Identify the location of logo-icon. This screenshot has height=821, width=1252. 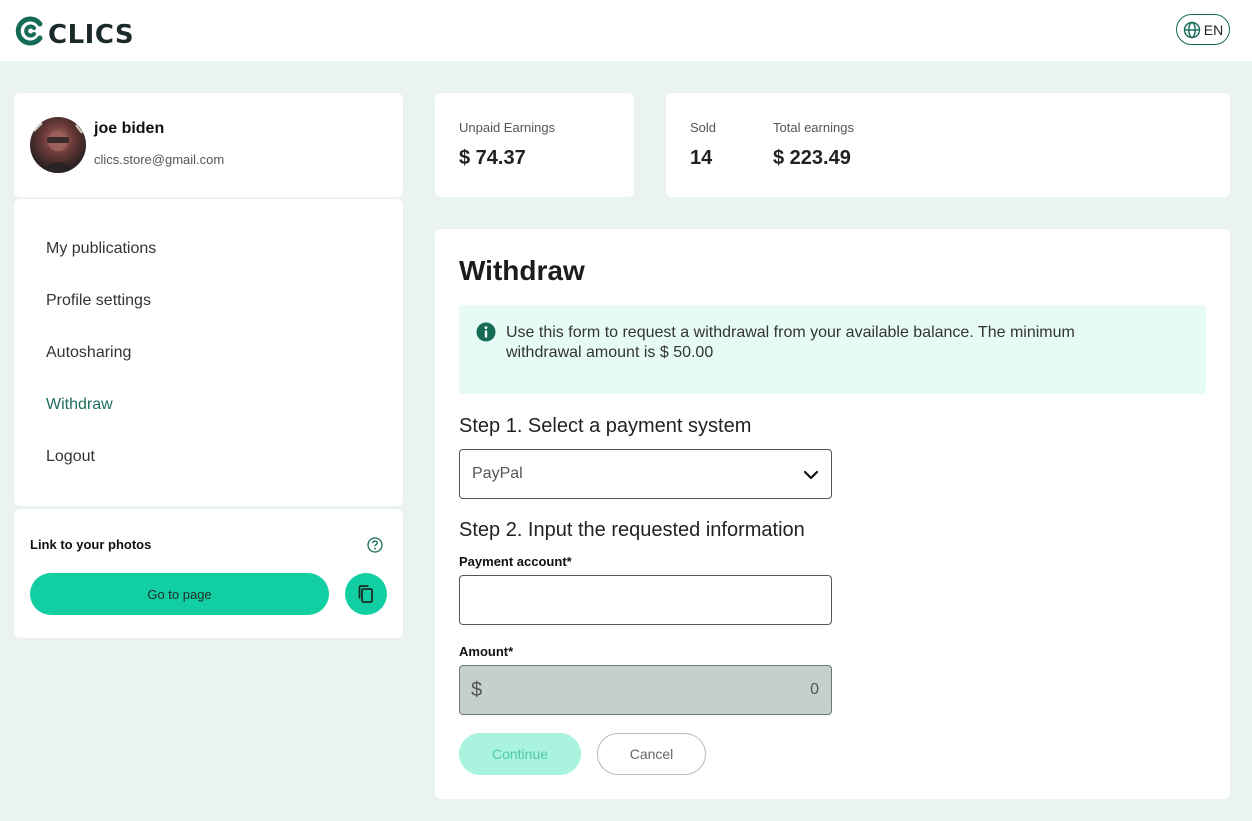
(29, 30).